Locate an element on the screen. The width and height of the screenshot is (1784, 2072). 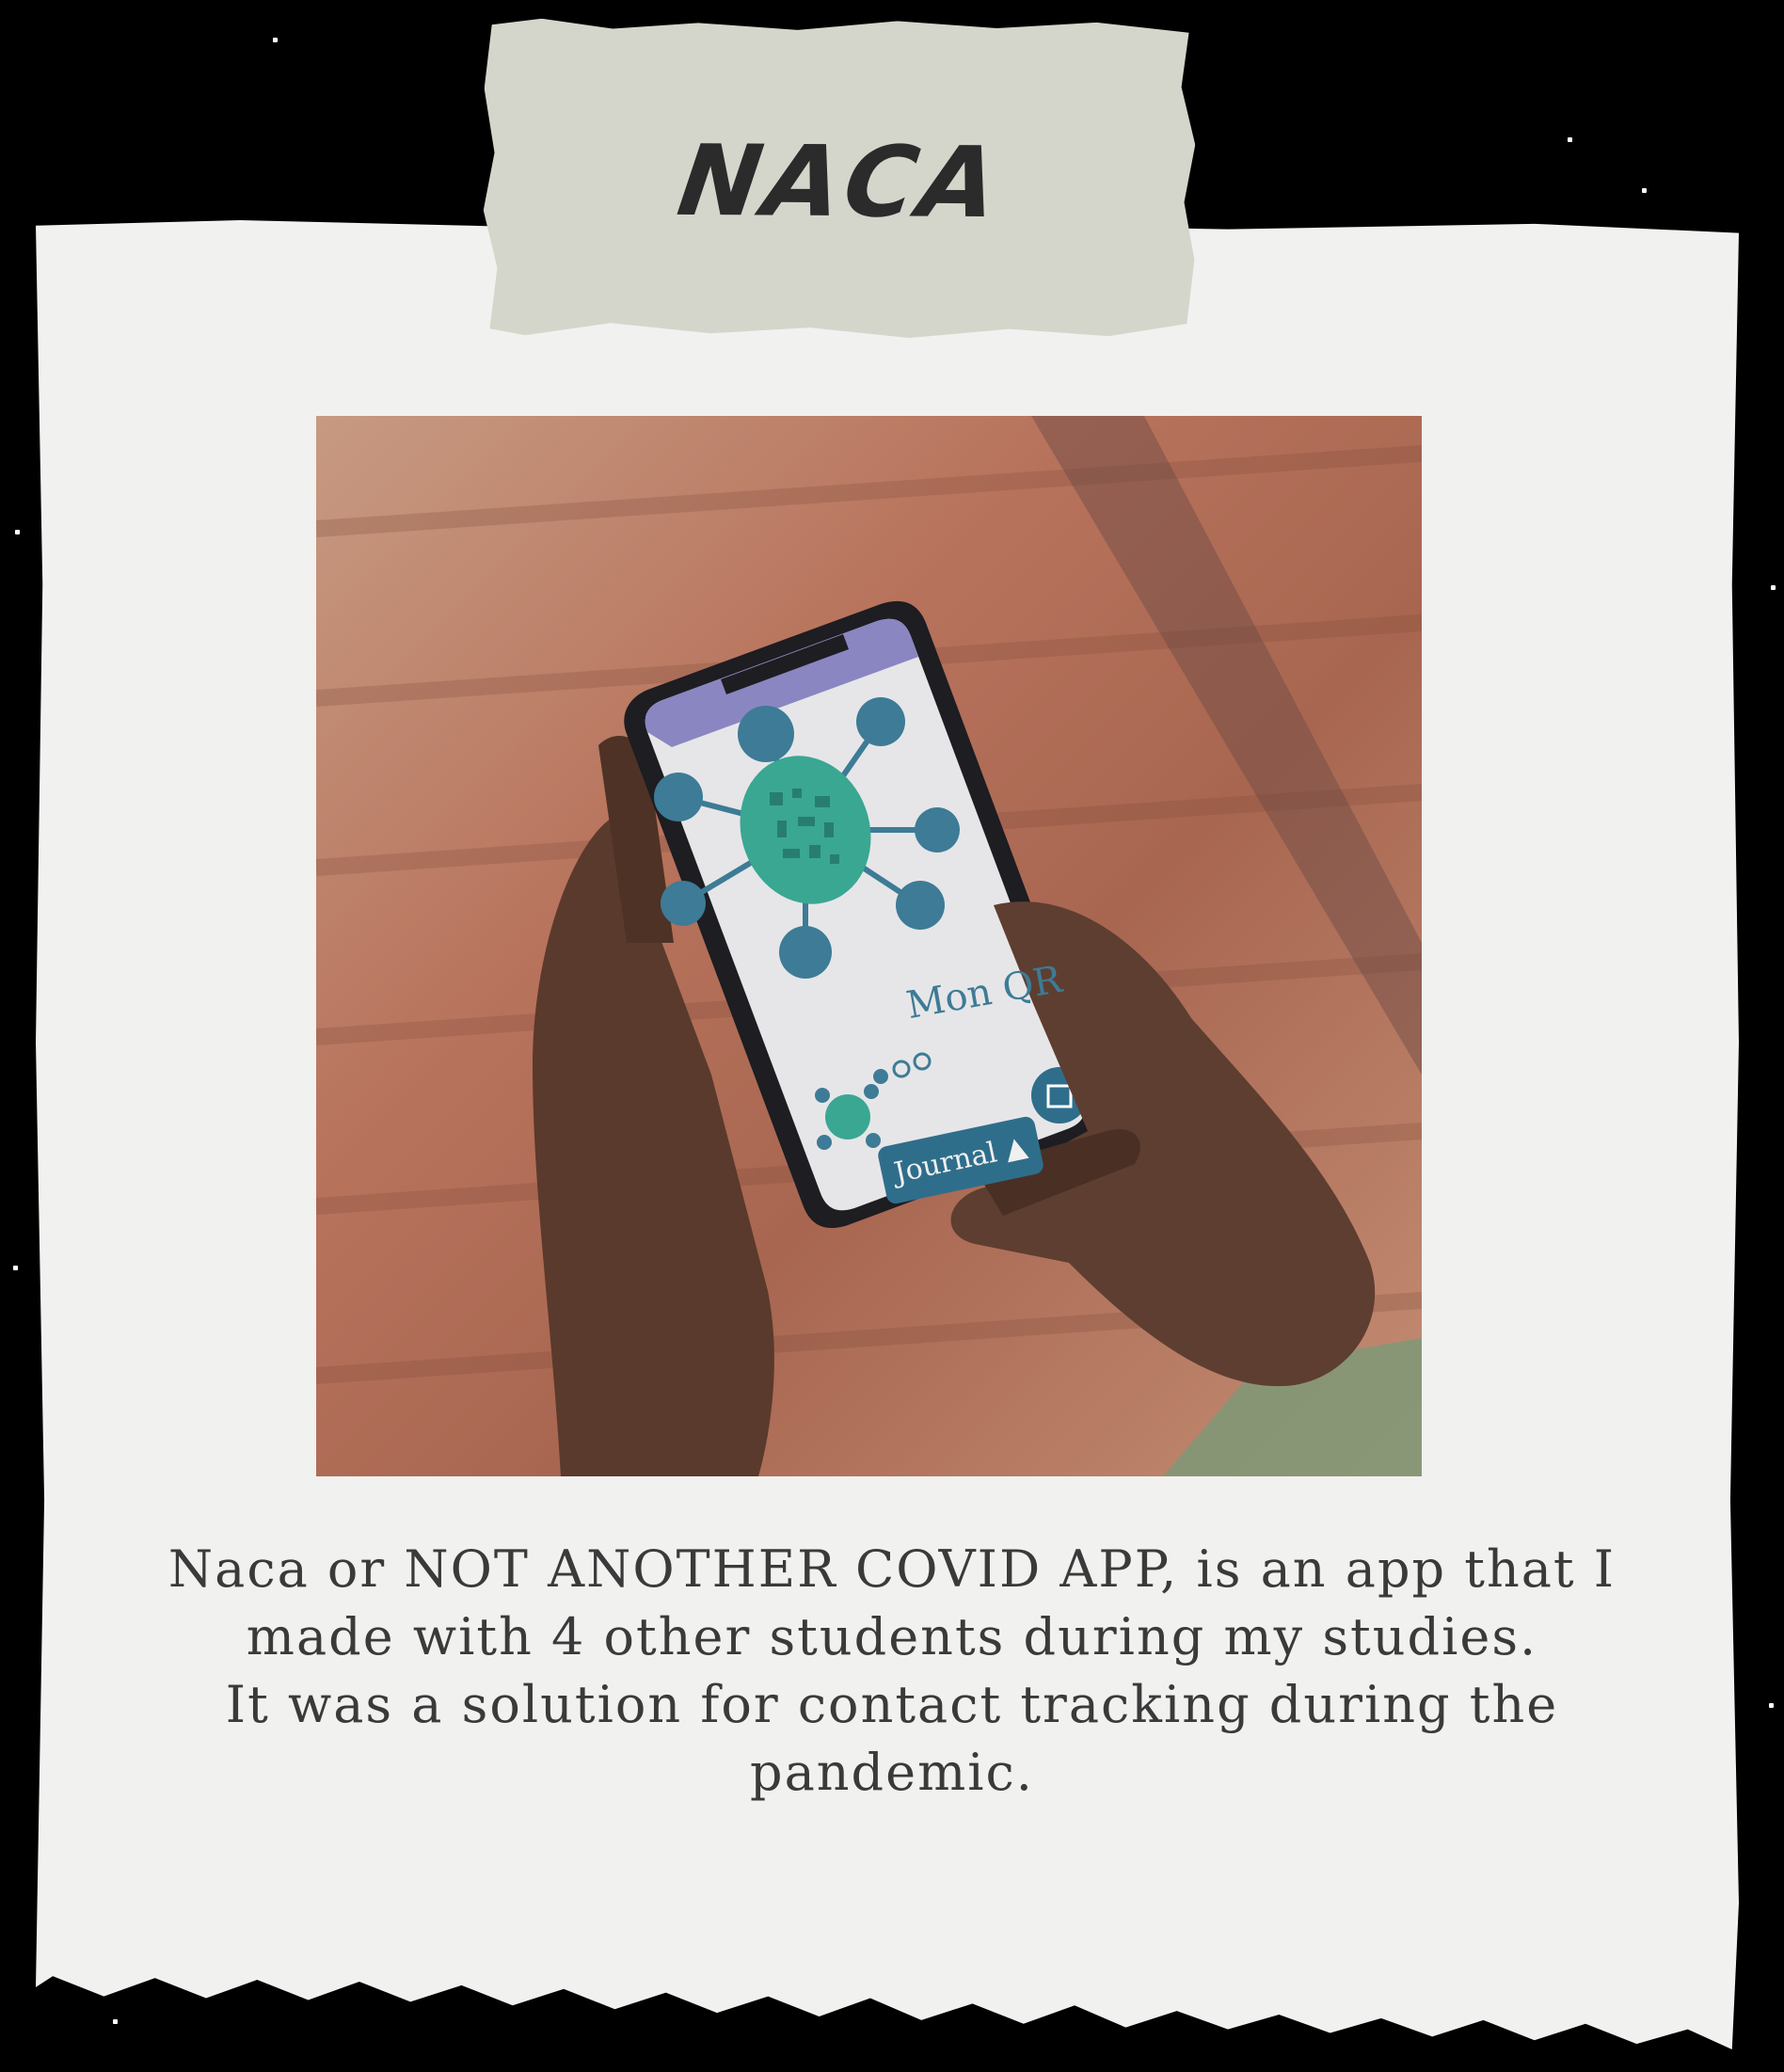
tape-label: NACA is located at coordinates (839, 181).